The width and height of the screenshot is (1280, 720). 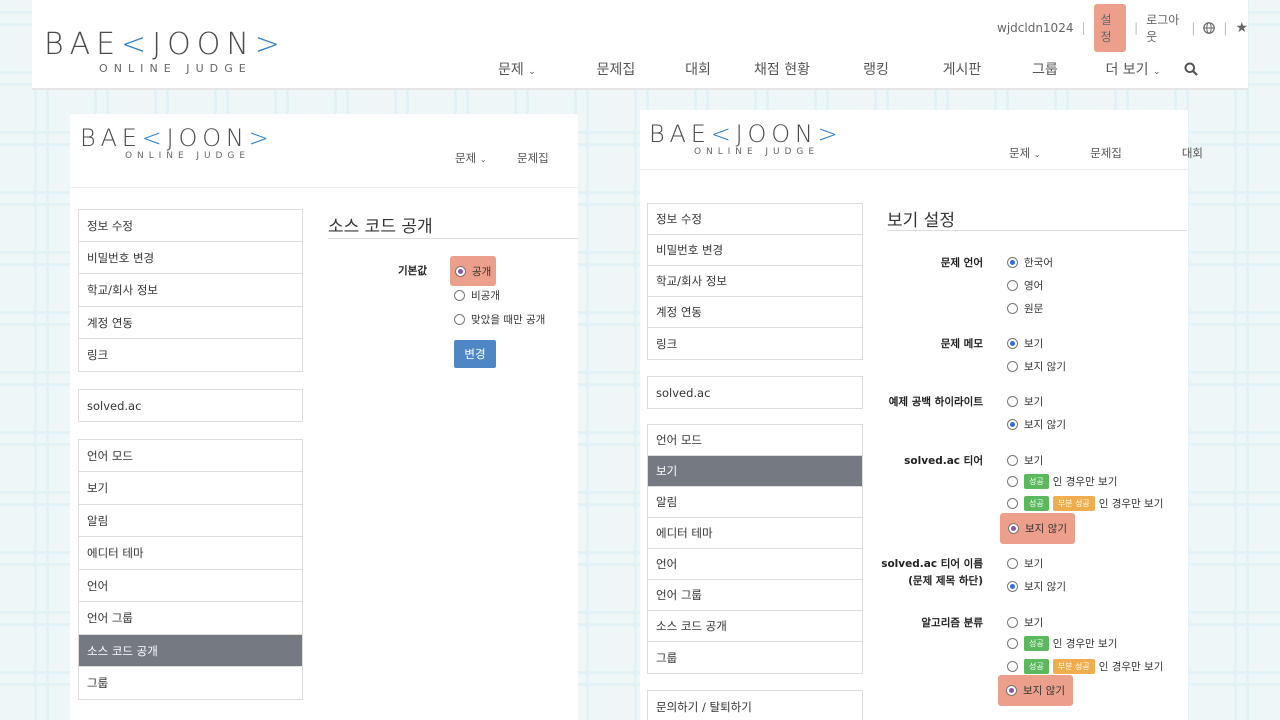 What do you see at coordinates (1035, 690) in the screenshot?
I see `radio-option-algo-hide: 보지 않기` at bounding box center [1035, 690].